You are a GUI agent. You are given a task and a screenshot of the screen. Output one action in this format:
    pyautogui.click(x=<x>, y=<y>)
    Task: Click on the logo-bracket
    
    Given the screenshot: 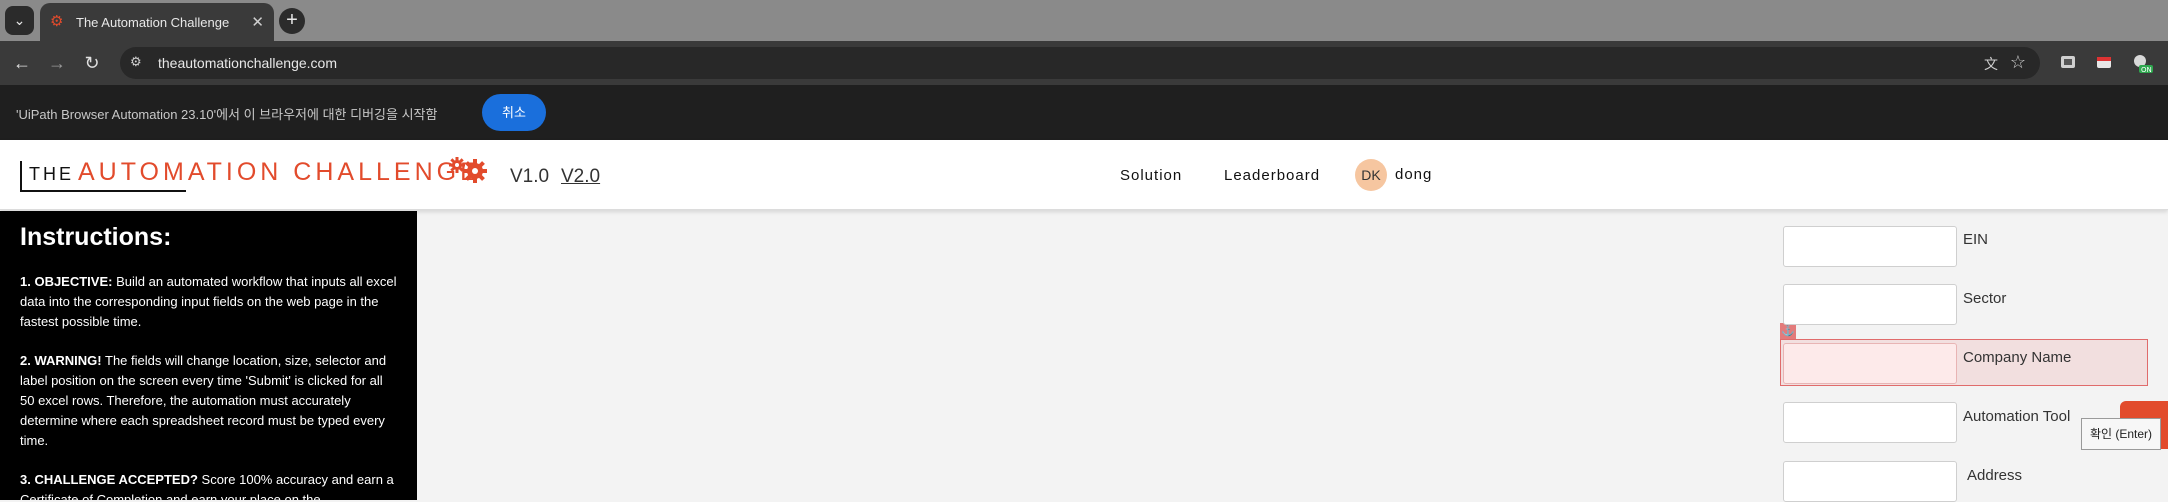 What is the action you would take?
    pyautogui.click(x=21, y=176)
    